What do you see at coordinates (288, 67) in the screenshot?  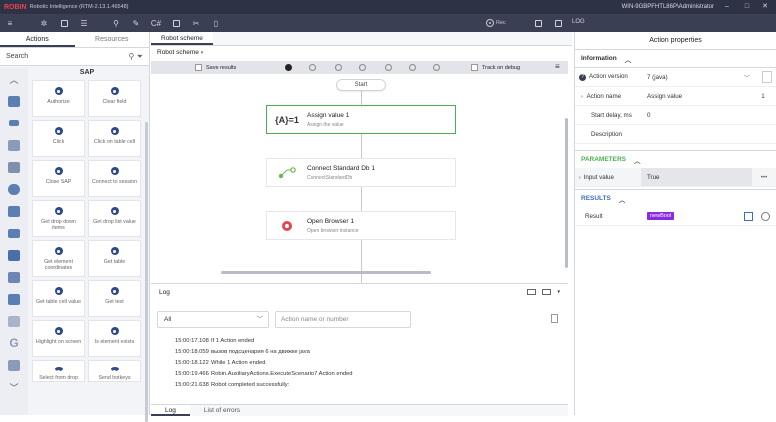 I see `run-icon` at bounding box center [288, 67].